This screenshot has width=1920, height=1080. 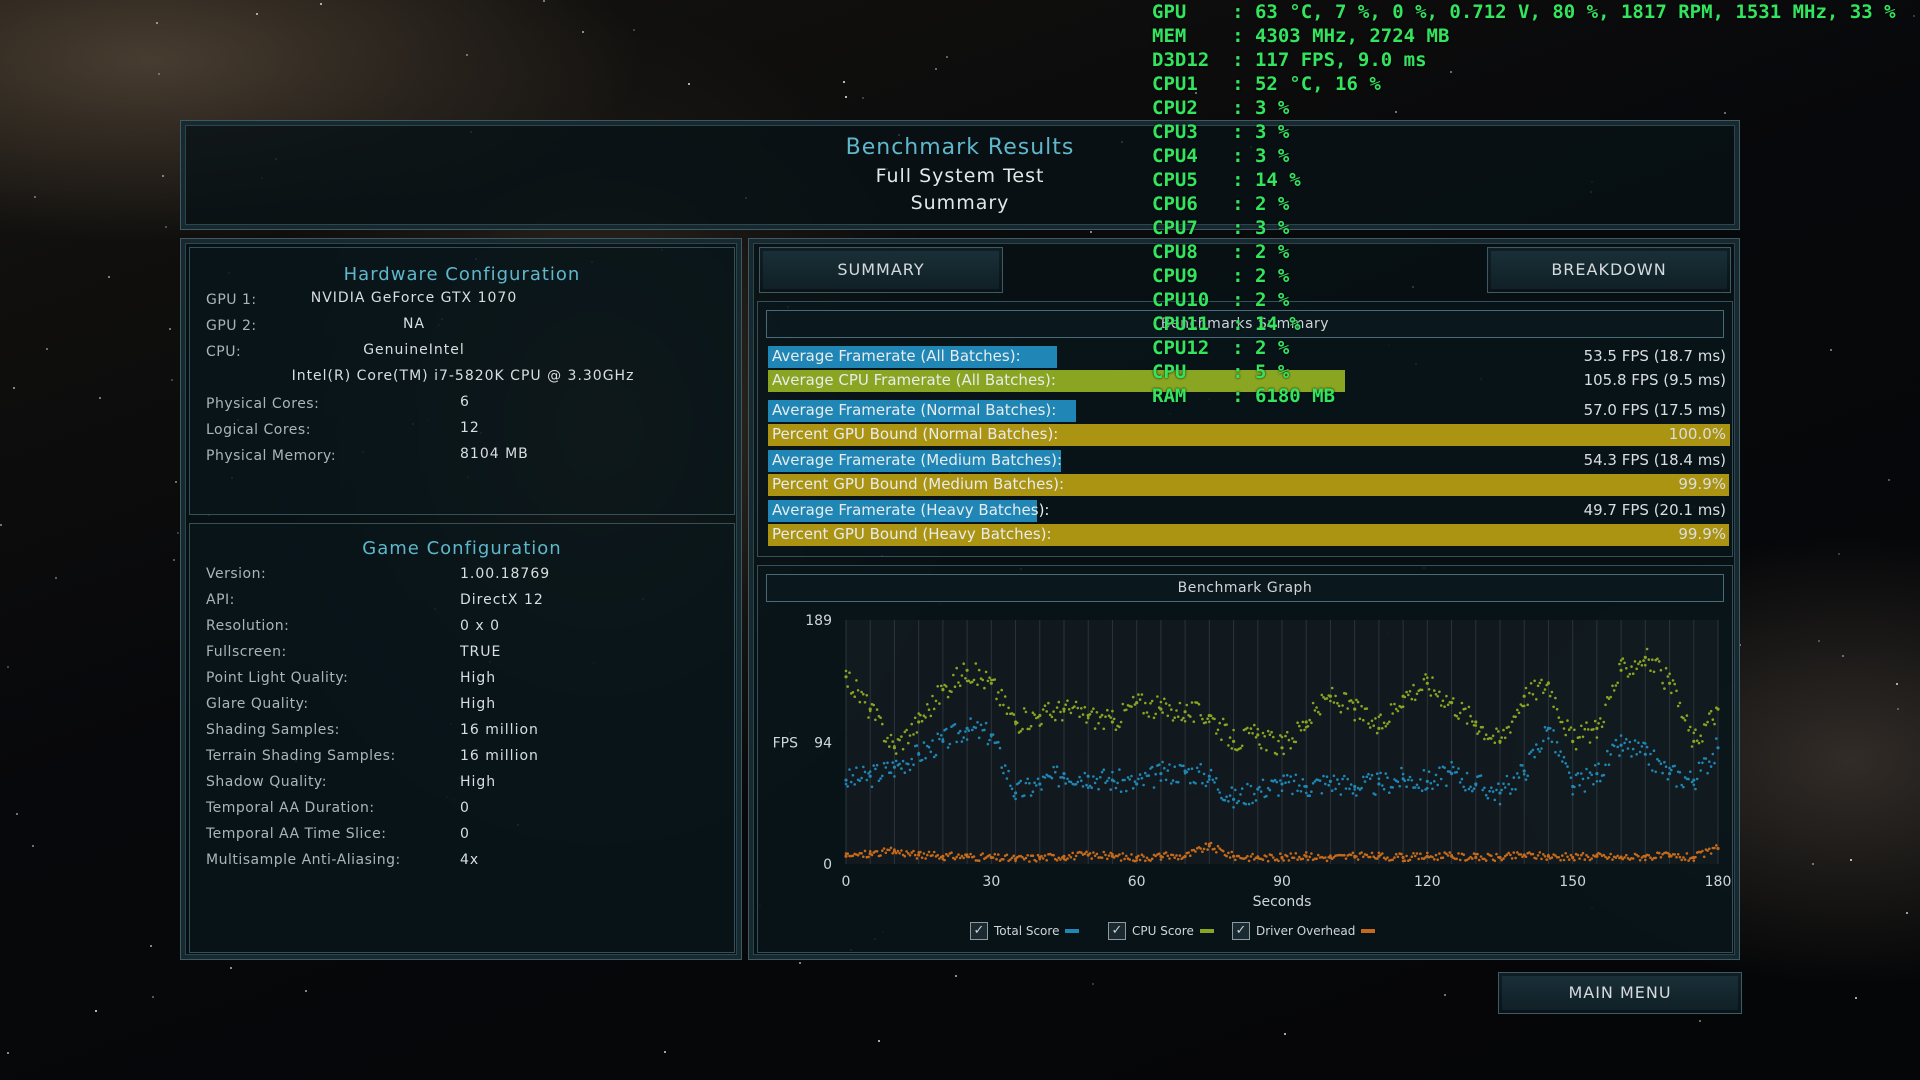 What do you see at coordinates (1572, 882) in the screenshot?
I see `graph-x-tick-label: 150` at bounding box center [1572, 882].